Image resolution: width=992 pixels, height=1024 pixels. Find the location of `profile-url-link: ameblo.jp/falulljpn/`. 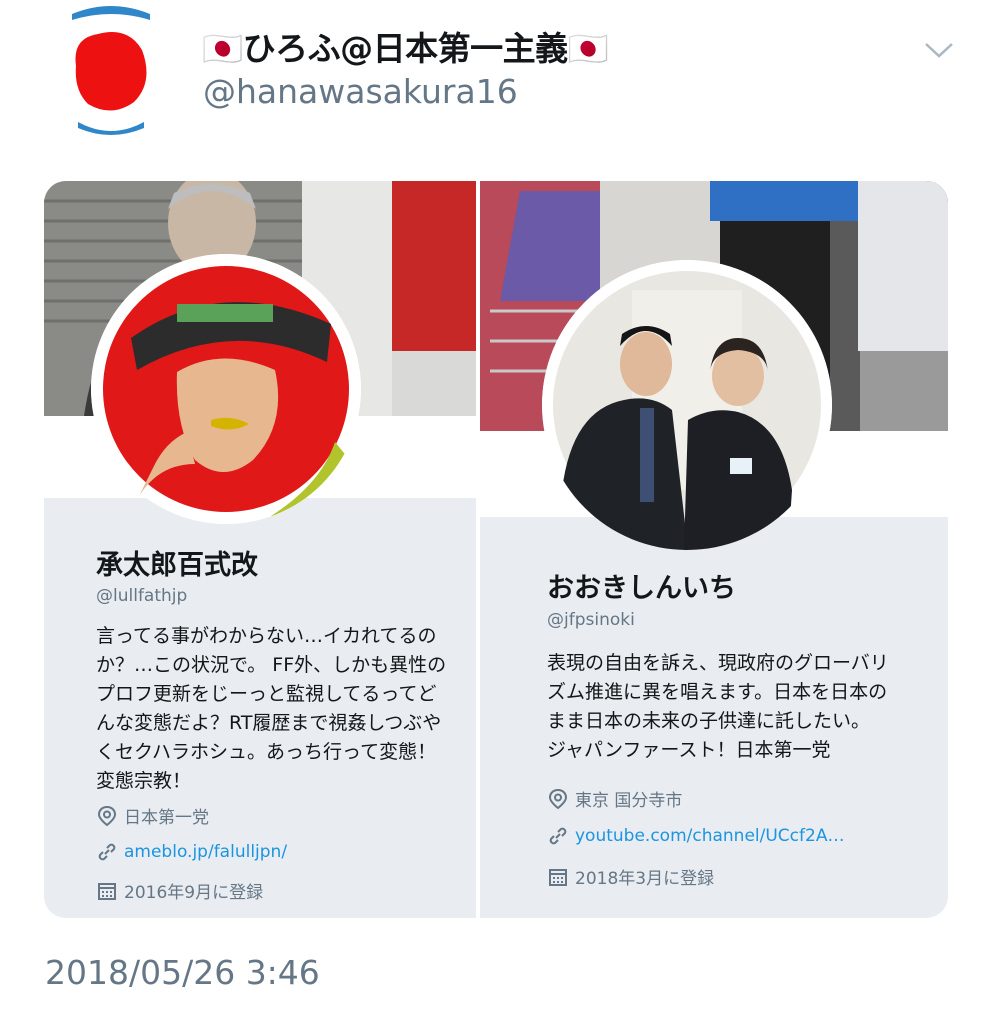

profile-url-link: ameblo.jp/falulljpn/ is located at coordinates (206, 852).